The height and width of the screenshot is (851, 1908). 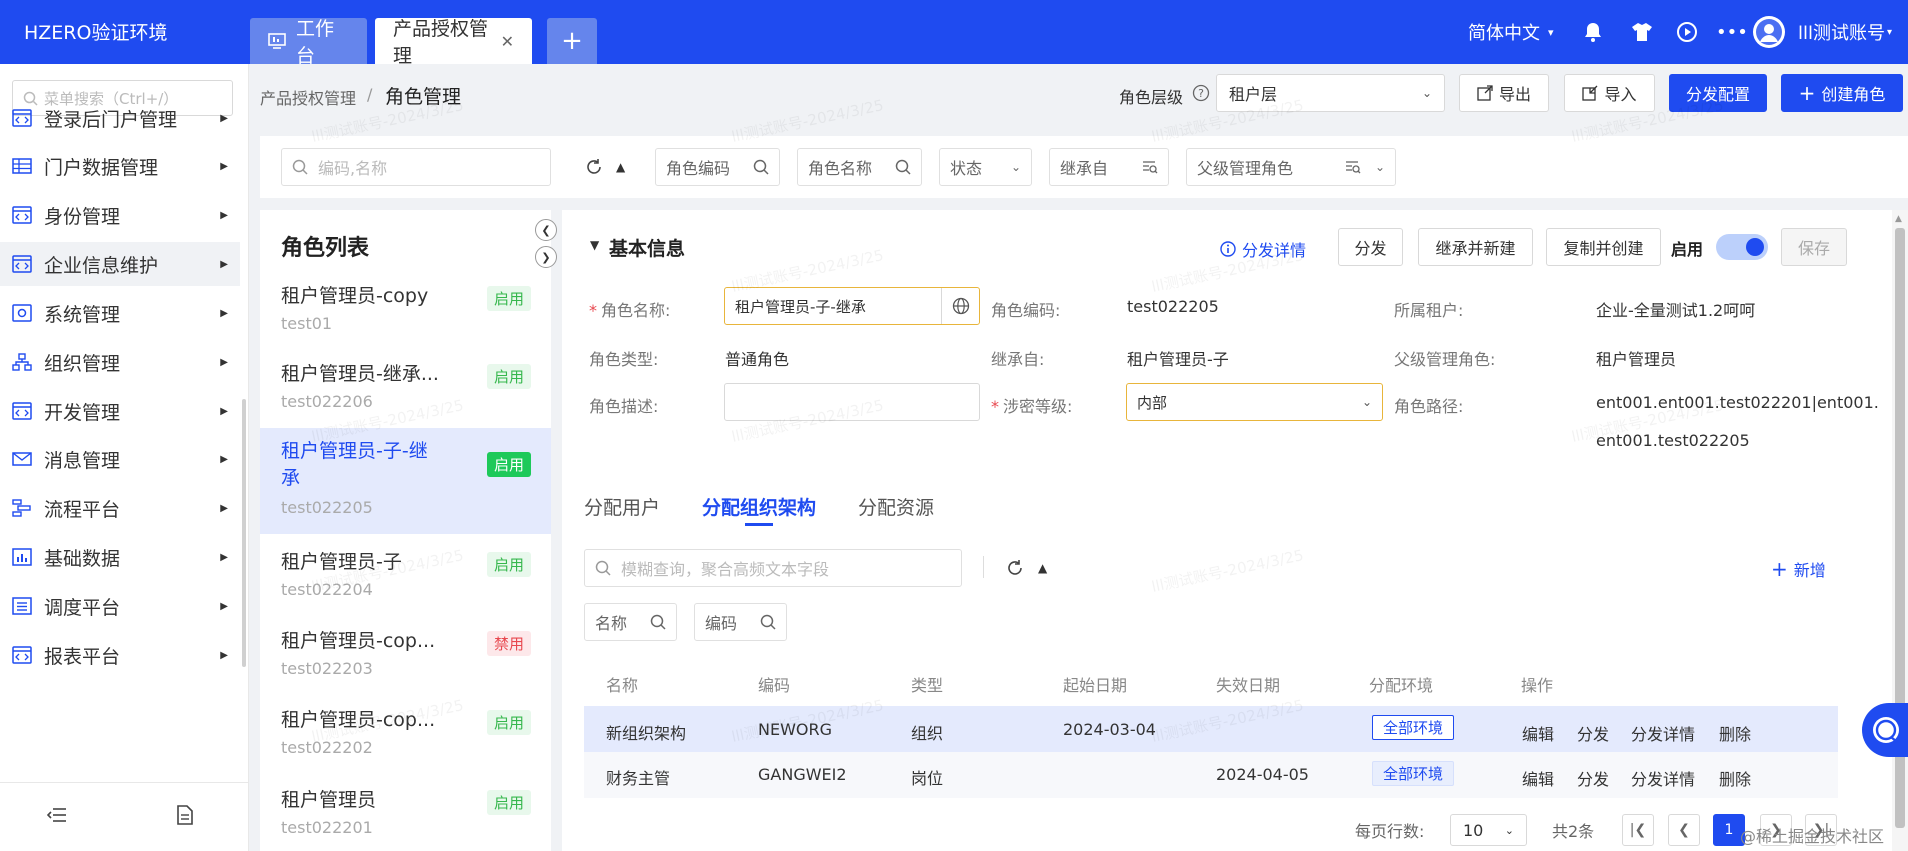 I want to click on caret-down-icon: ▼, so click(x=594, y=245).